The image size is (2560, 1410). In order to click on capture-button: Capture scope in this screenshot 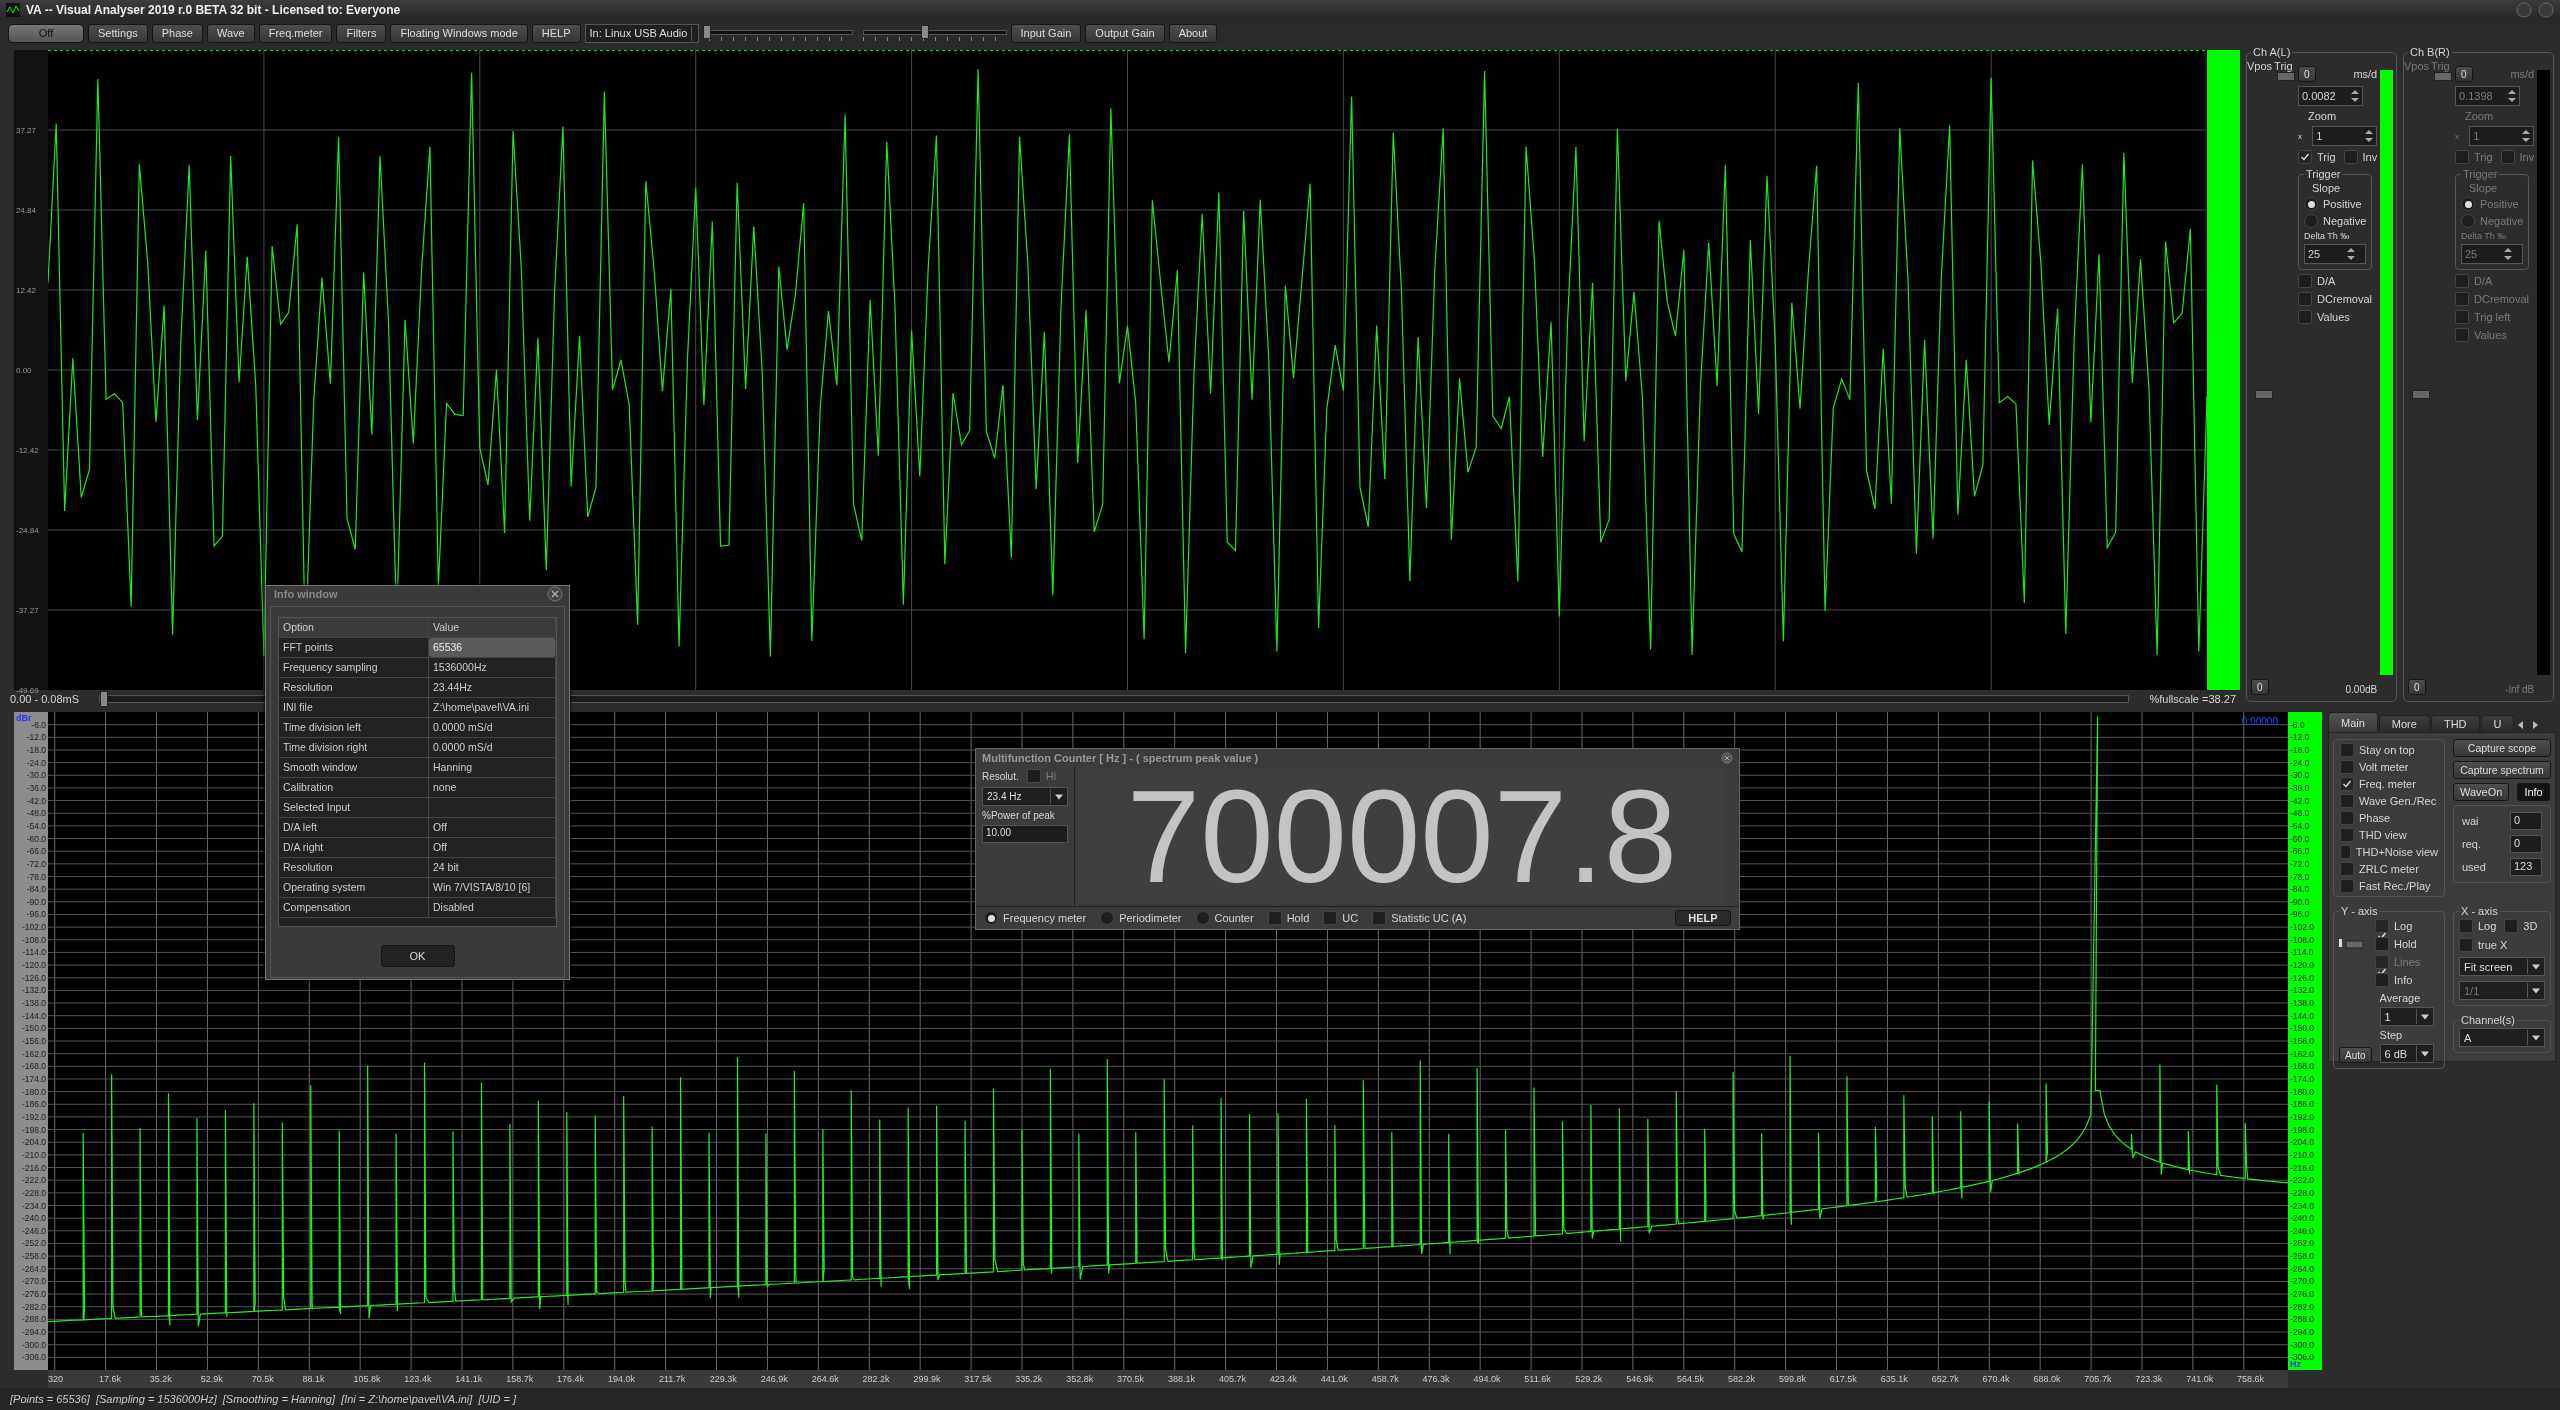, I will do `click(2502, 748)`.